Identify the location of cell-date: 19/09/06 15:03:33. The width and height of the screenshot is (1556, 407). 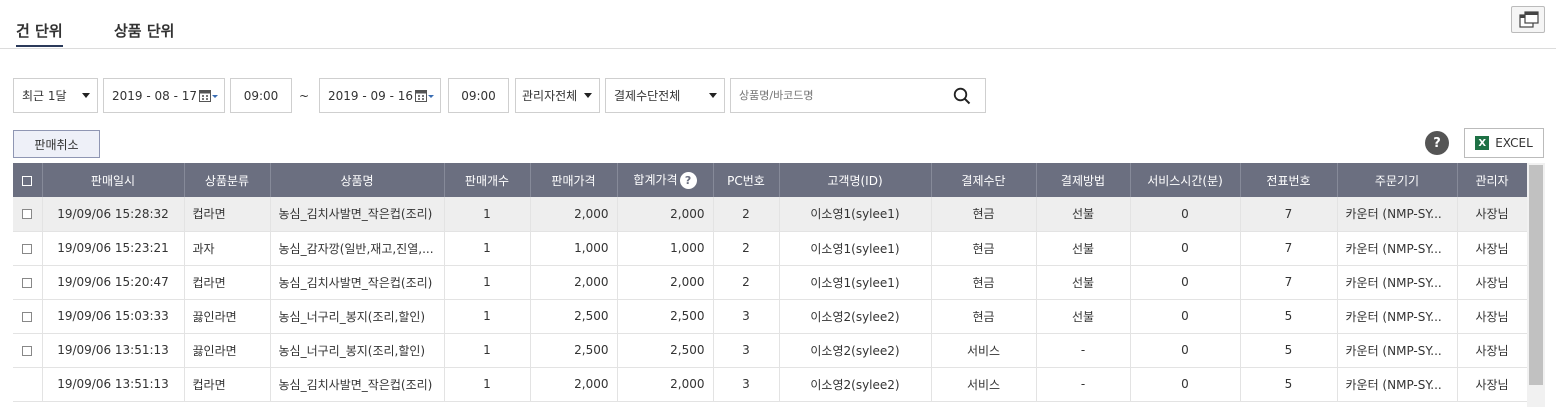
(113, 316).